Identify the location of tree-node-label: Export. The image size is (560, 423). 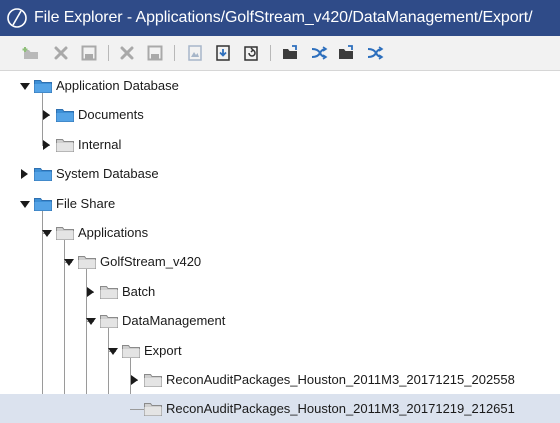
(163, 350).